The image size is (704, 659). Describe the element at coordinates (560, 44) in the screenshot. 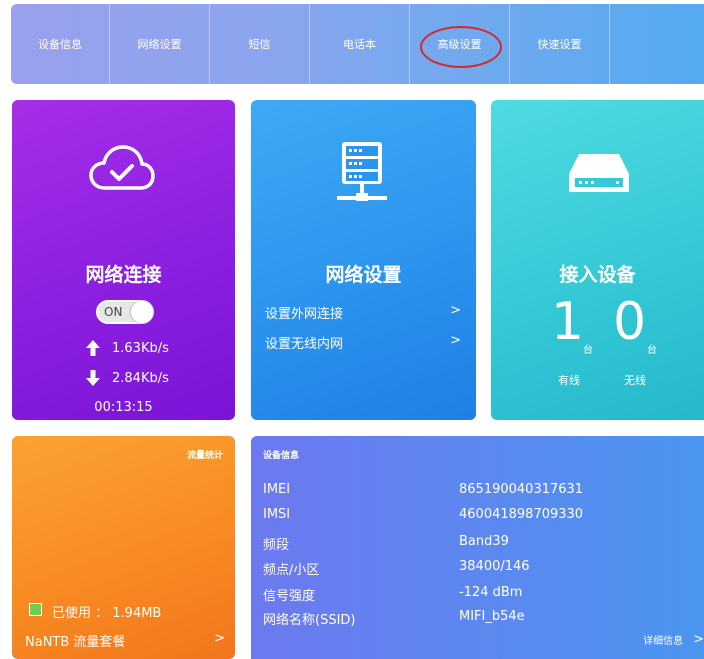

I see `nav-tab-quick-settings: 快速设置` at that location.